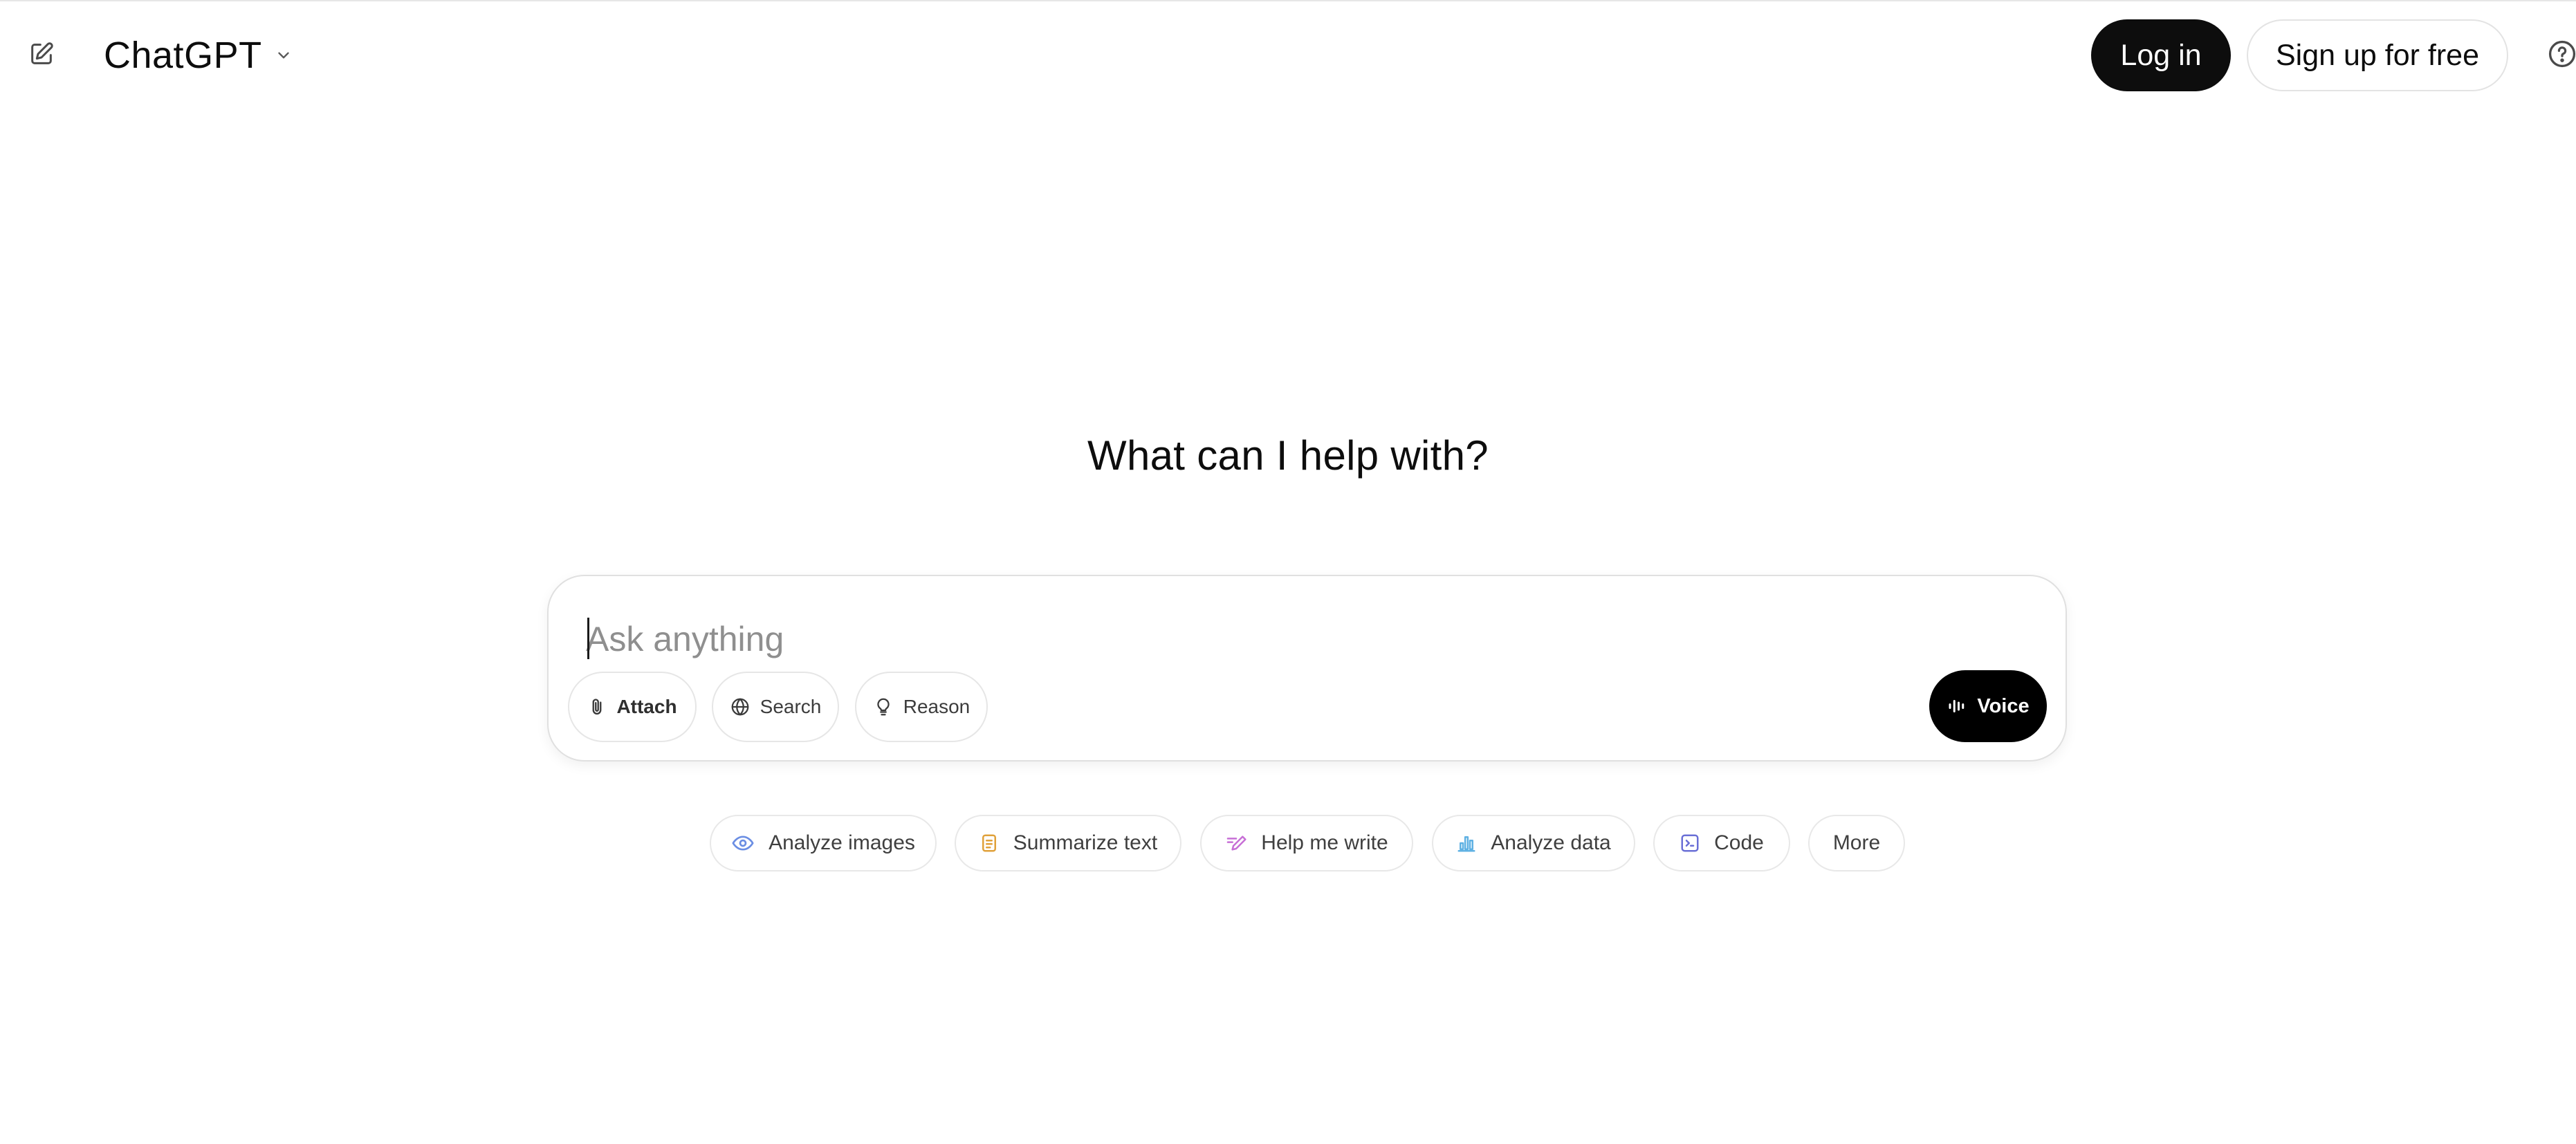 The image size is (2576, 1144). I want to click on model-name: ChatGPT, so click(183, 55).